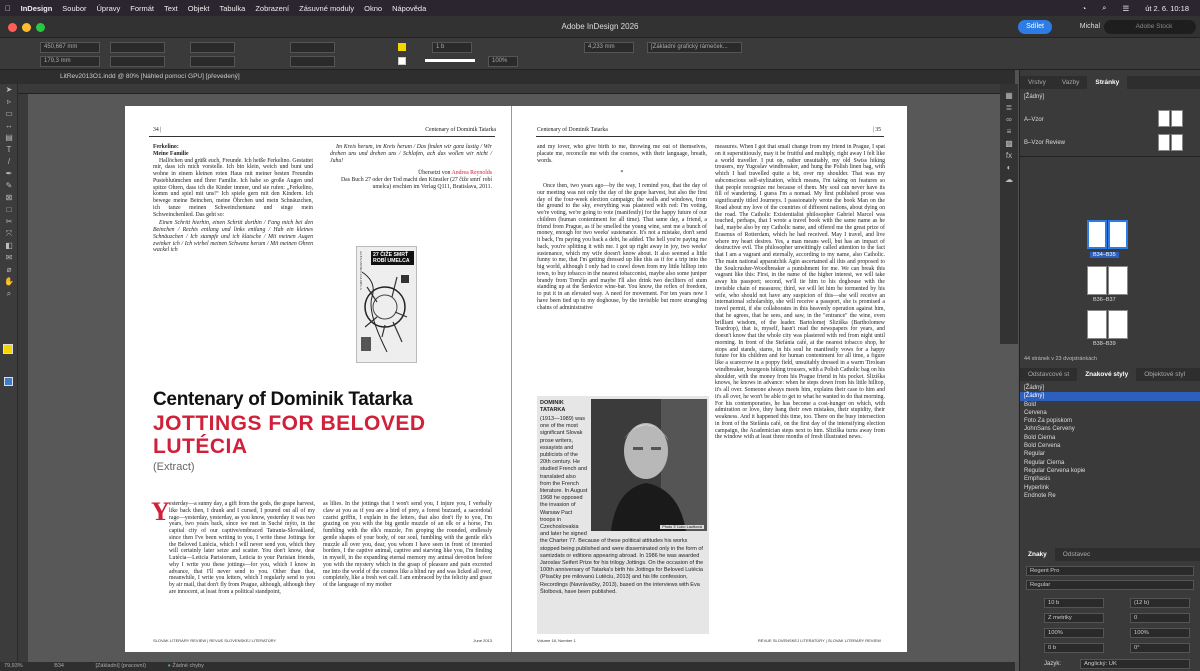 The image size is (1200, 671). What do you see at coordinates (1125, 8) in the screenshot?
I see `control-center-icon: ☰` at bounding box center [1125, 8].